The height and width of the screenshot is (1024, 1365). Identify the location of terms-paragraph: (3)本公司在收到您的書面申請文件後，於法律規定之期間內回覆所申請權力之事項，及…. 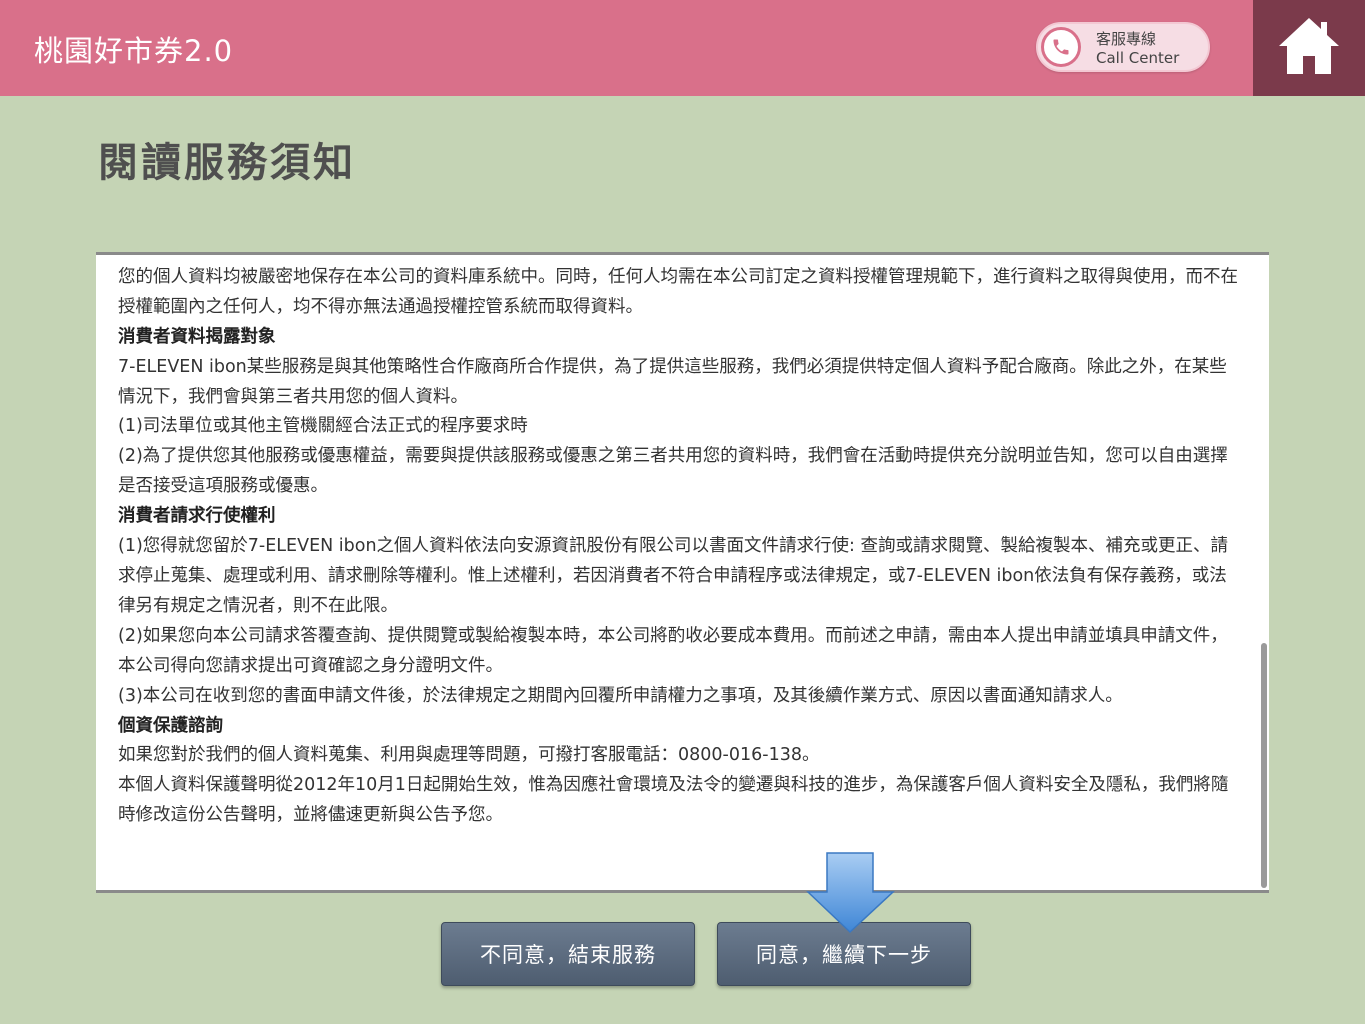
(620, 695).